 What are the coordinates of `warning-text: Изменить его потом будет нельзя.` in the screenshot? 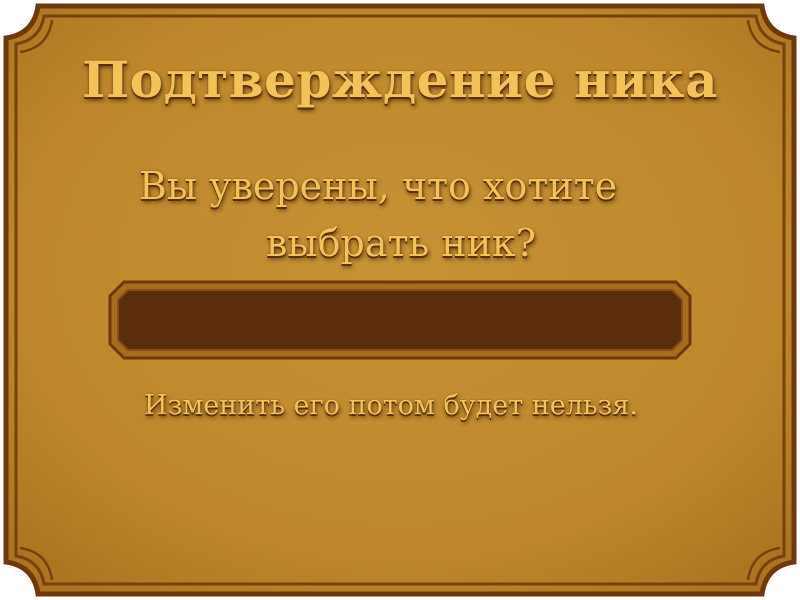 It's located at (391, 405).